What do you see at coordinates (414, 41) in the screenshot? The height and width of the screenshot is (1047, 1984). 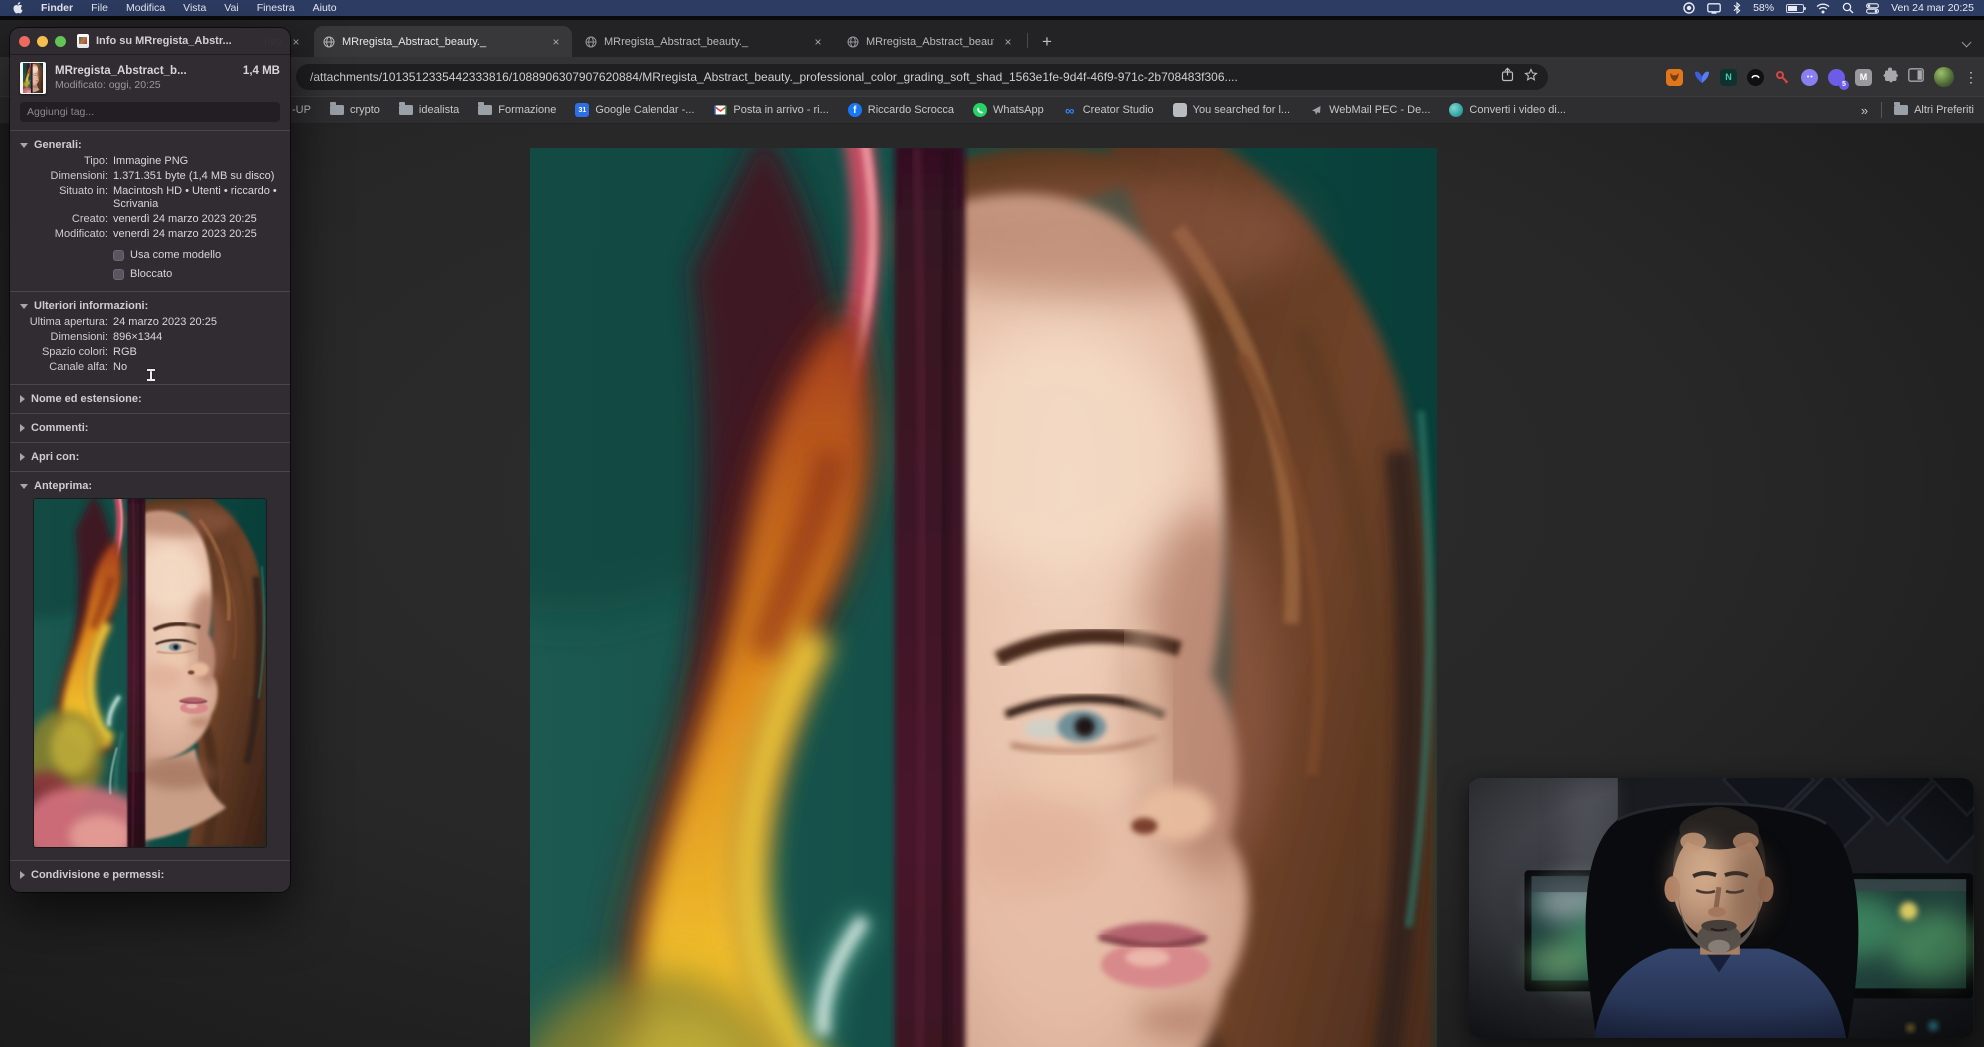 I see `tab-label: MRregista_Abstract_beauty._` at bounding box center [414, 41].